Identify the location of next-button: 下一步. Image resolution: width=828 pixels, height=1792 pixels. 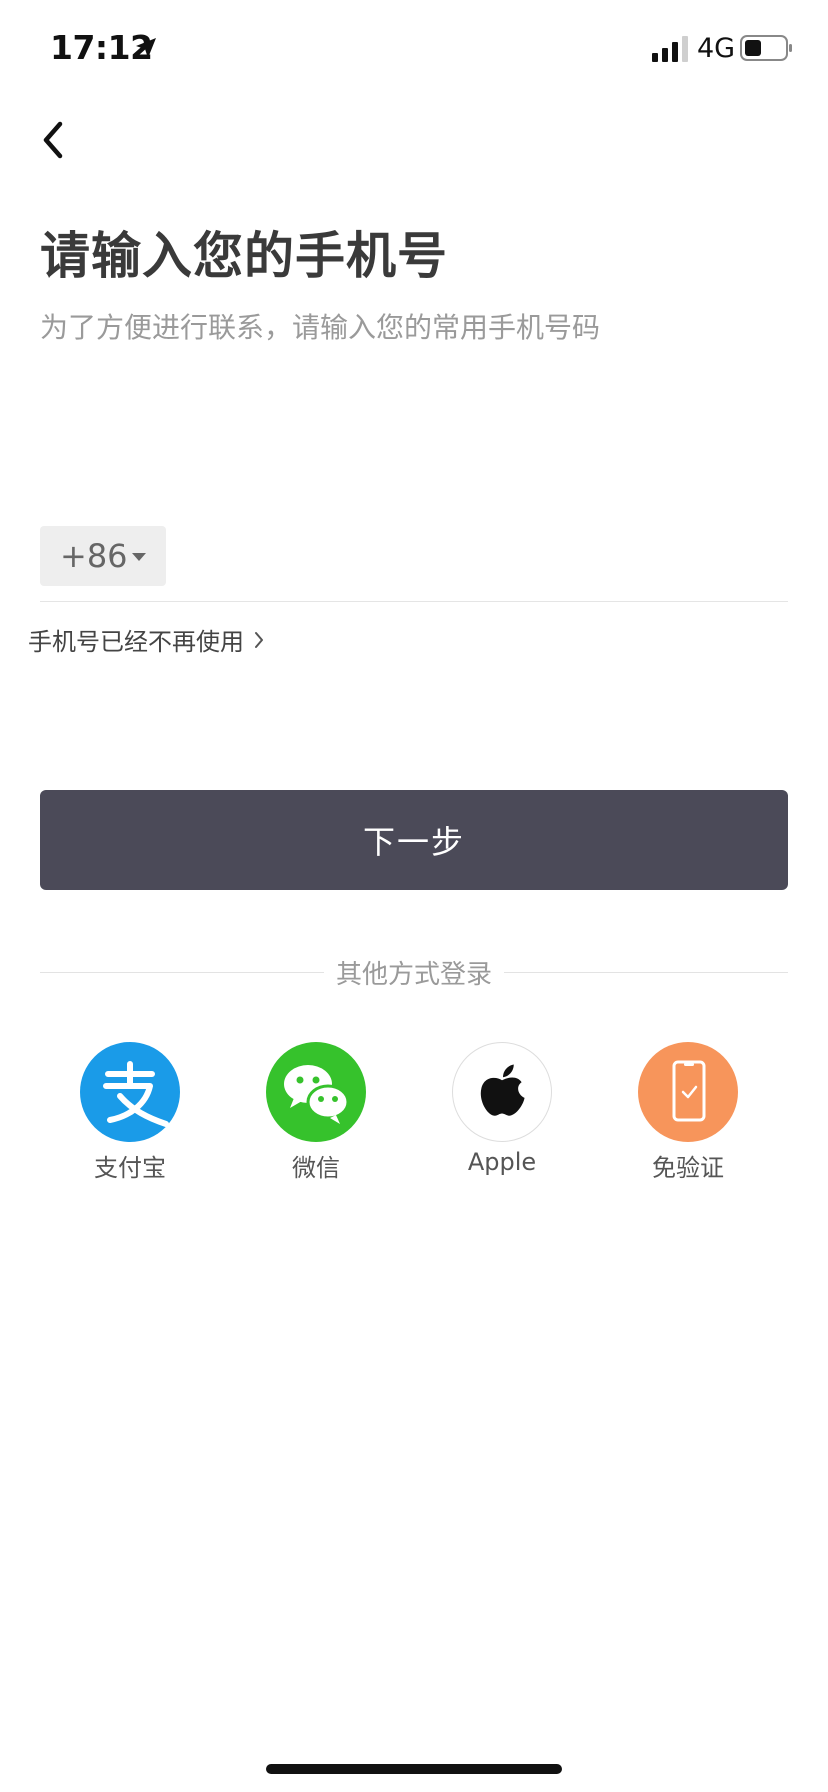
(414, 840).